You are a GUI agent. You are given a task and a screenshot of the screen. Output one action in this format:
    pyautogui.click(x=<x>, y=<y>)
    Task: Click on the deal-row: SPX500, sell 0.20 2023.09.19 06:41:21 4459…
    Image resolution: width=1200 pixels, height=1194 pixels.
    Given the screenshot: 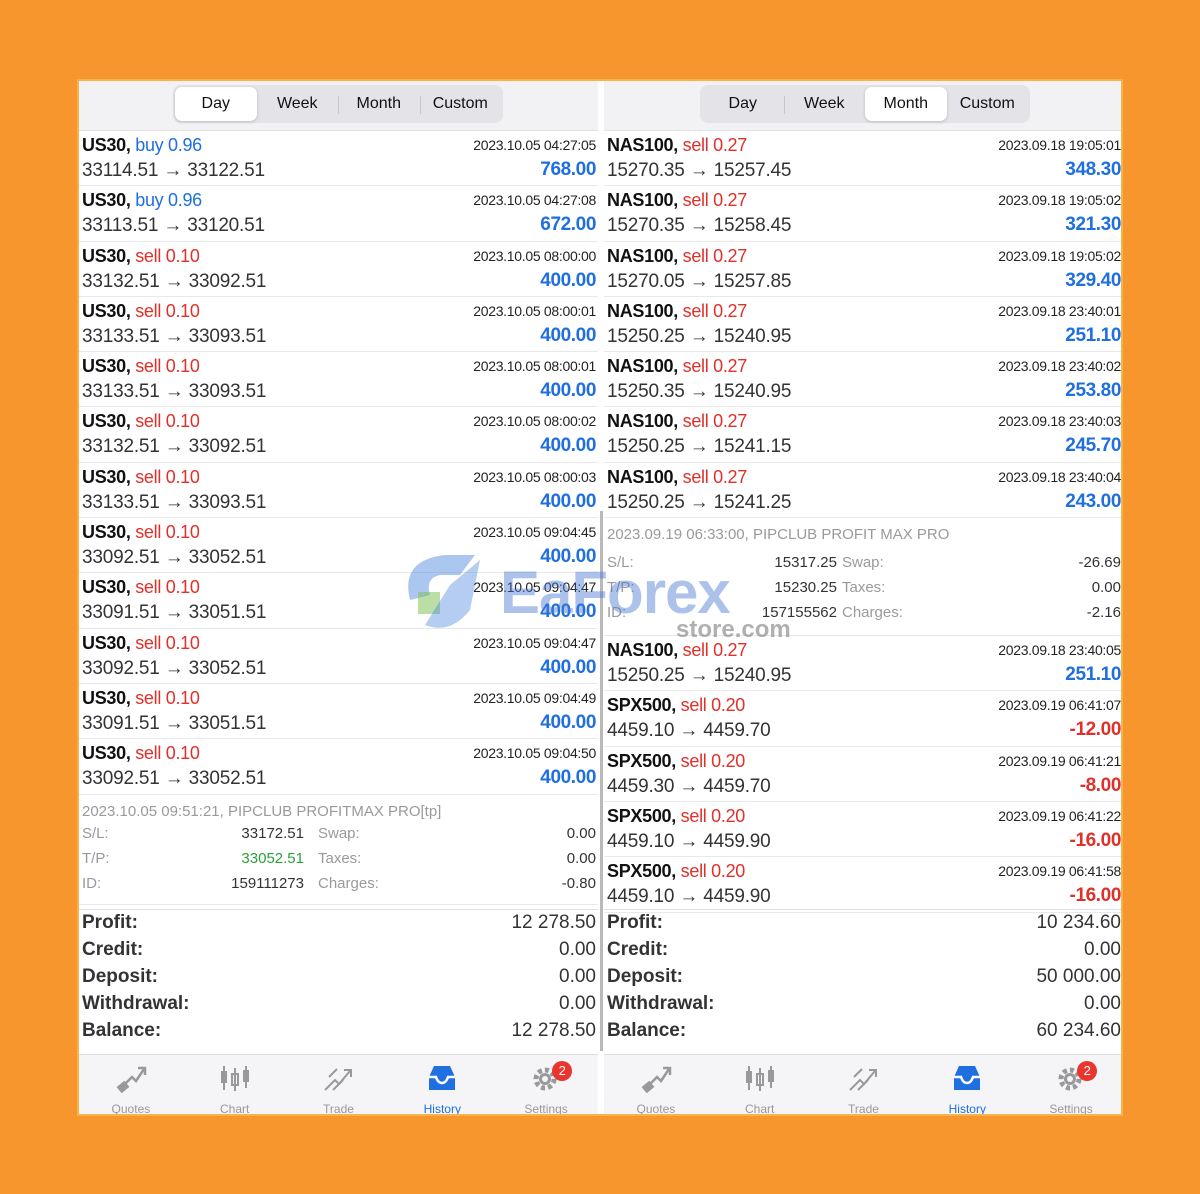 What is the action you would take?
    pyautogui.click(x=862, y=774)
    